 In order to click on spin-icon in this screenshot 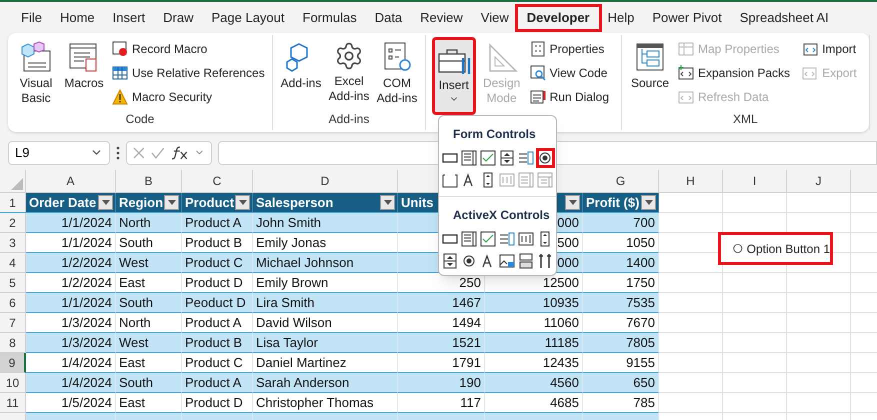, I will do `click(507, 158)`.